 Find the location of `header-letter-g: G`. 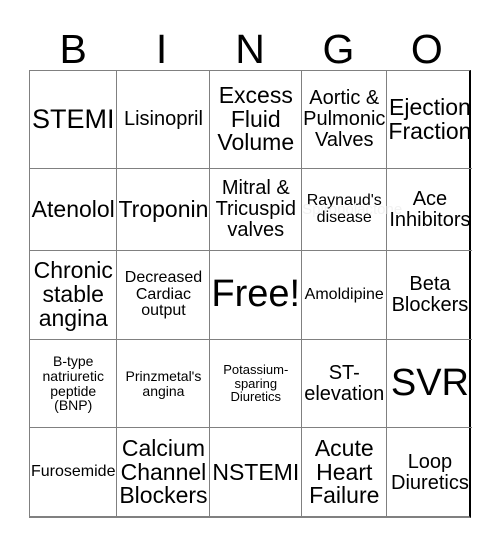

header-letter-g: G is located at coordinates (338, 46).